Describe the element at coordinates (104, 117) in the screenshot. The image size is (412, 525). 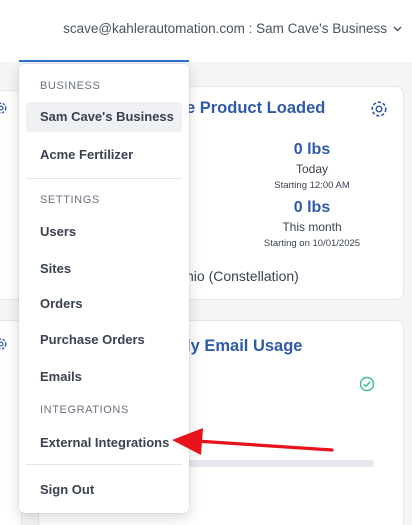
I see `menu-item-sam-caves-business: Sam Cave's Business` at that location.